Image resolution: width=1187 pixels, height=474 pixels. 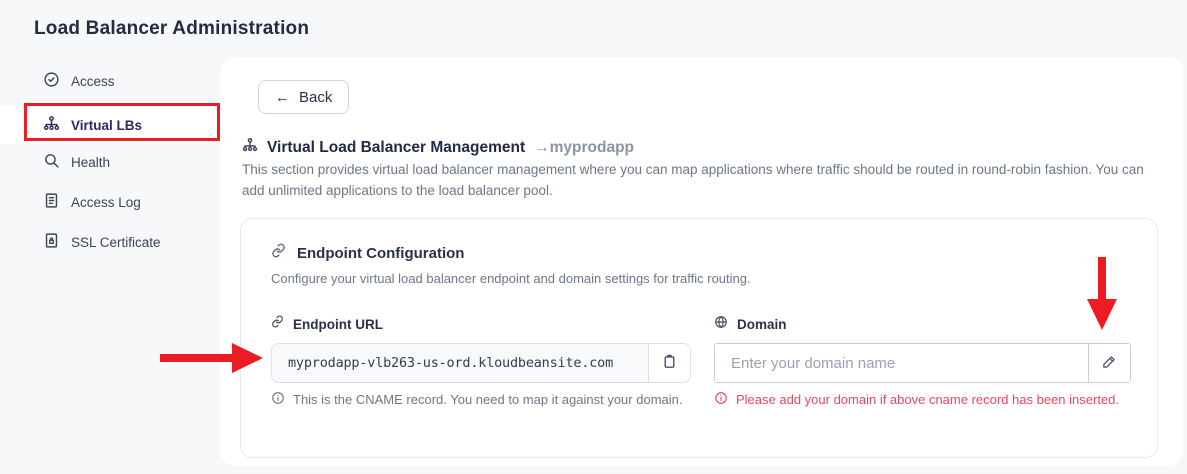 I want to click on sidebar-item-label: SSL Certificate, so click(x=116, y=242).